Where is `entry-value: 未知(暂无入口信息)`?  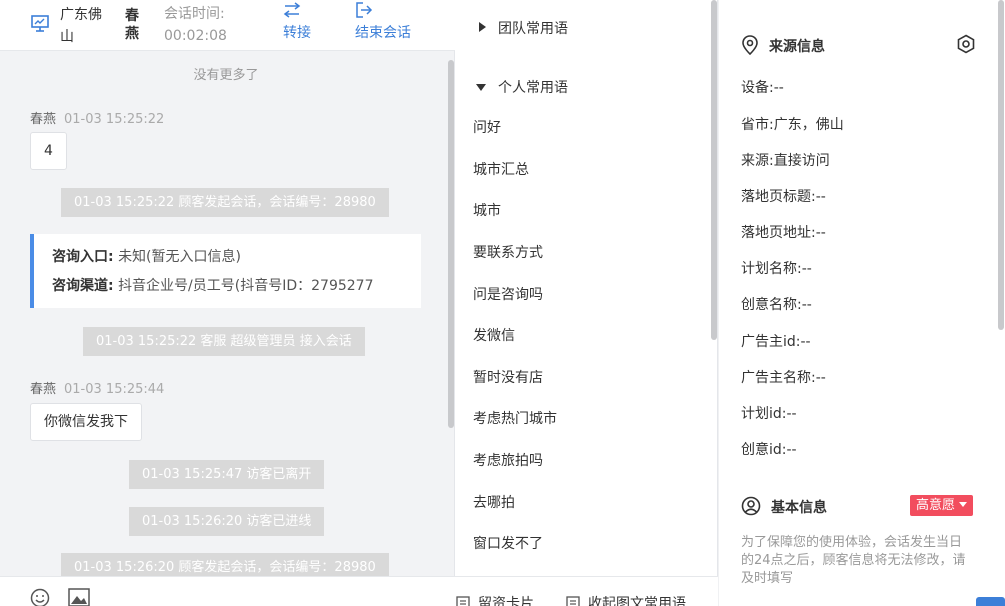
entry-value: 未知(暂无入口信息) is located at coordinates (179, 257).